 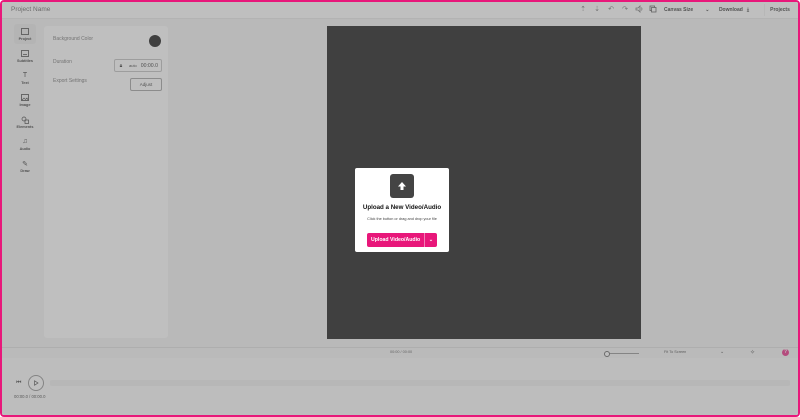 I want to click on upload-button-label: Upload Video/Audio, so click(x=396, y=240).